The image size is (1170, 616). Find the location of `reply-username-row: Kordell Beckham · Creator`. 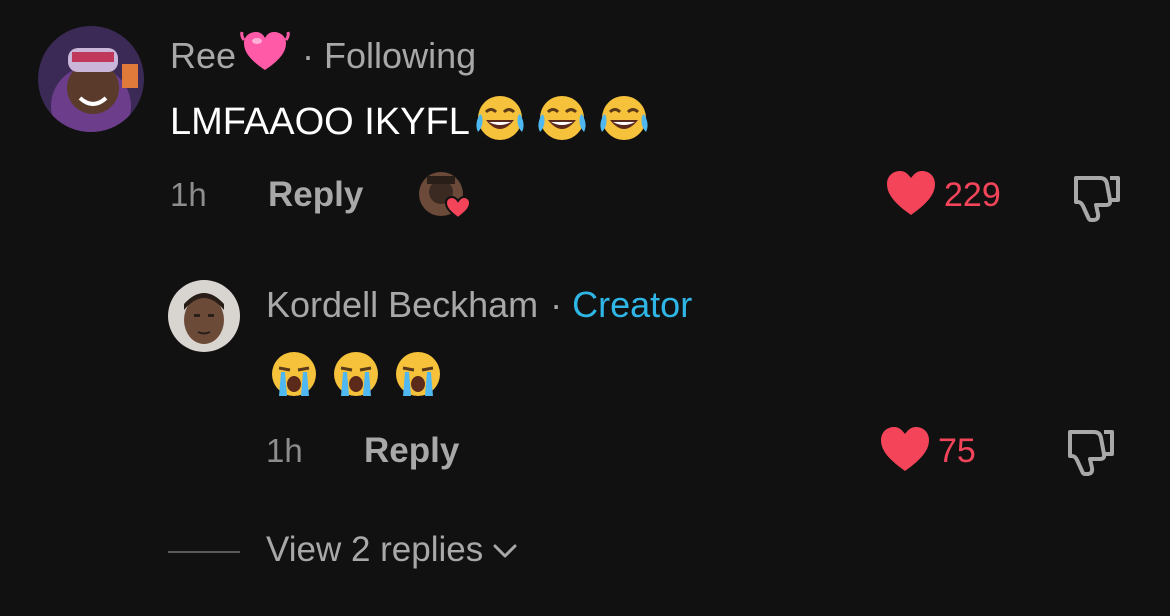

reply-username-row: Kordell Beckham · Creator is located at coordinates (479, 305).